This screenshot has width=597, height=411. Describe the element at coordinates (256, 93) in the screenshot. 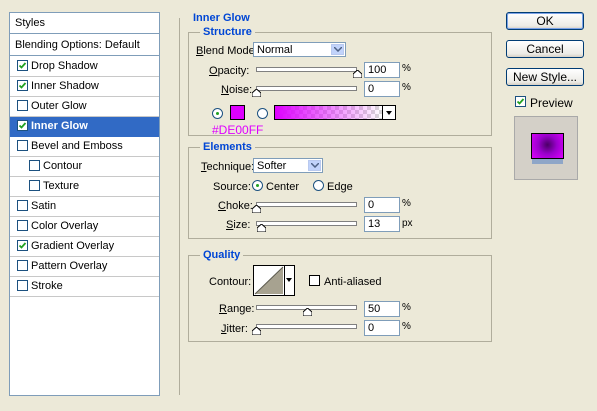

I see `noise-slider-thumb` at that location.